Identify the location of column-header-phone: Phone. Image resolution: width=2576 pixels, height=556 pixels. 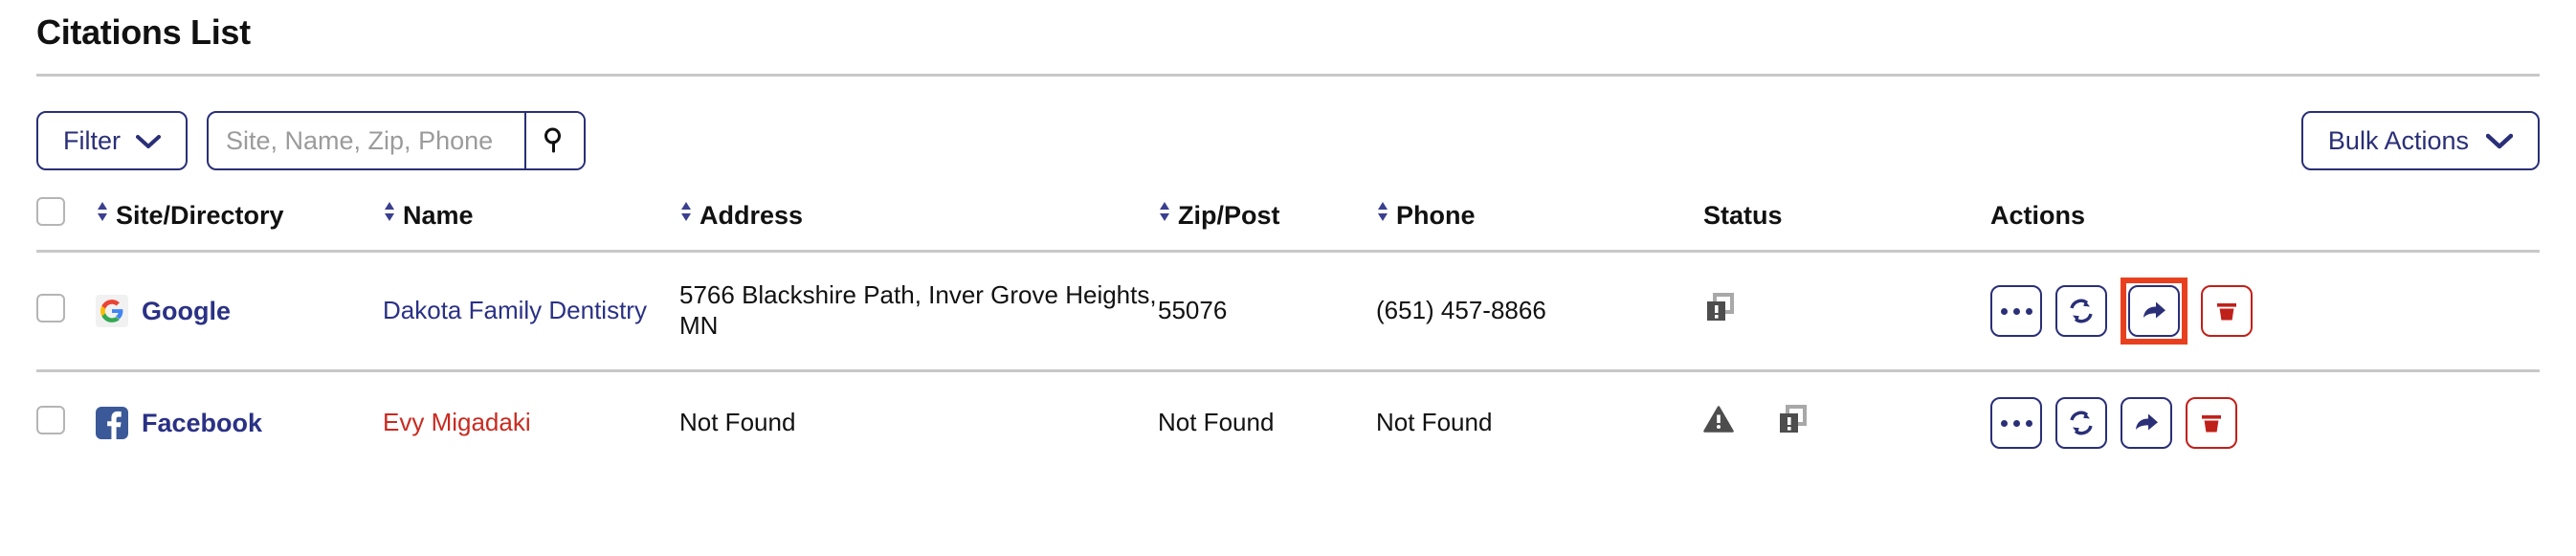
(1539, 224).